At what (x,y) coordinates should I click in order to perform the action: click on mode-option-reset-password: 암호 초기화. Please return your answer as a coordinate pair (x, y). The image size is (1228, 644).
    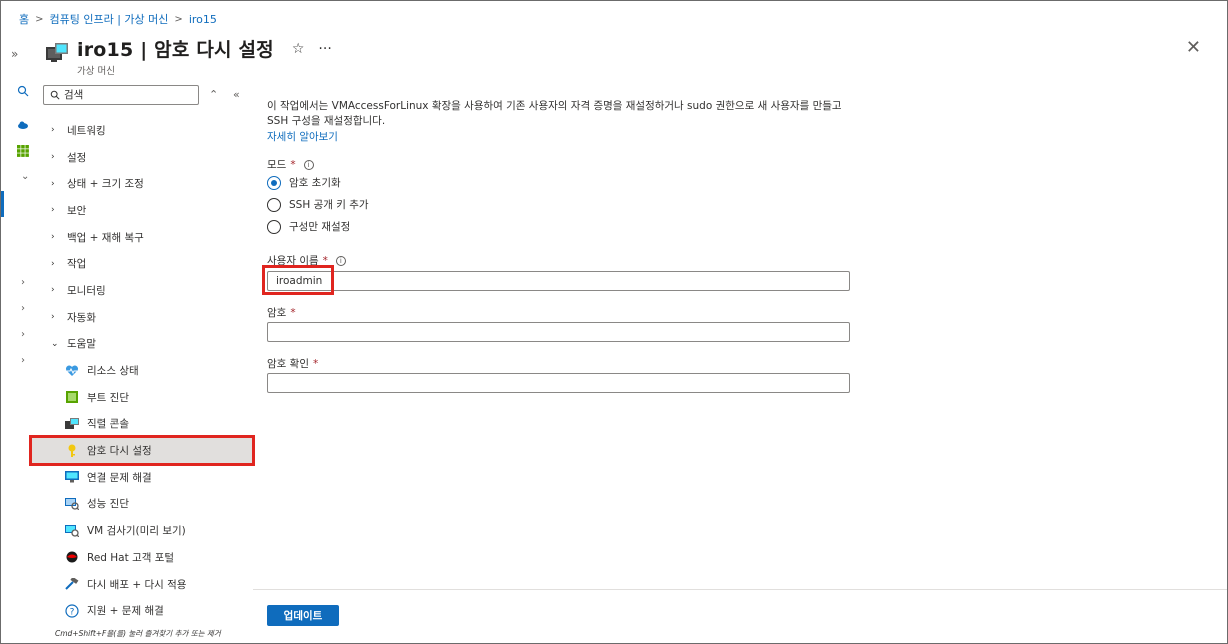
    Looking at the image, I should click on (304, 182).